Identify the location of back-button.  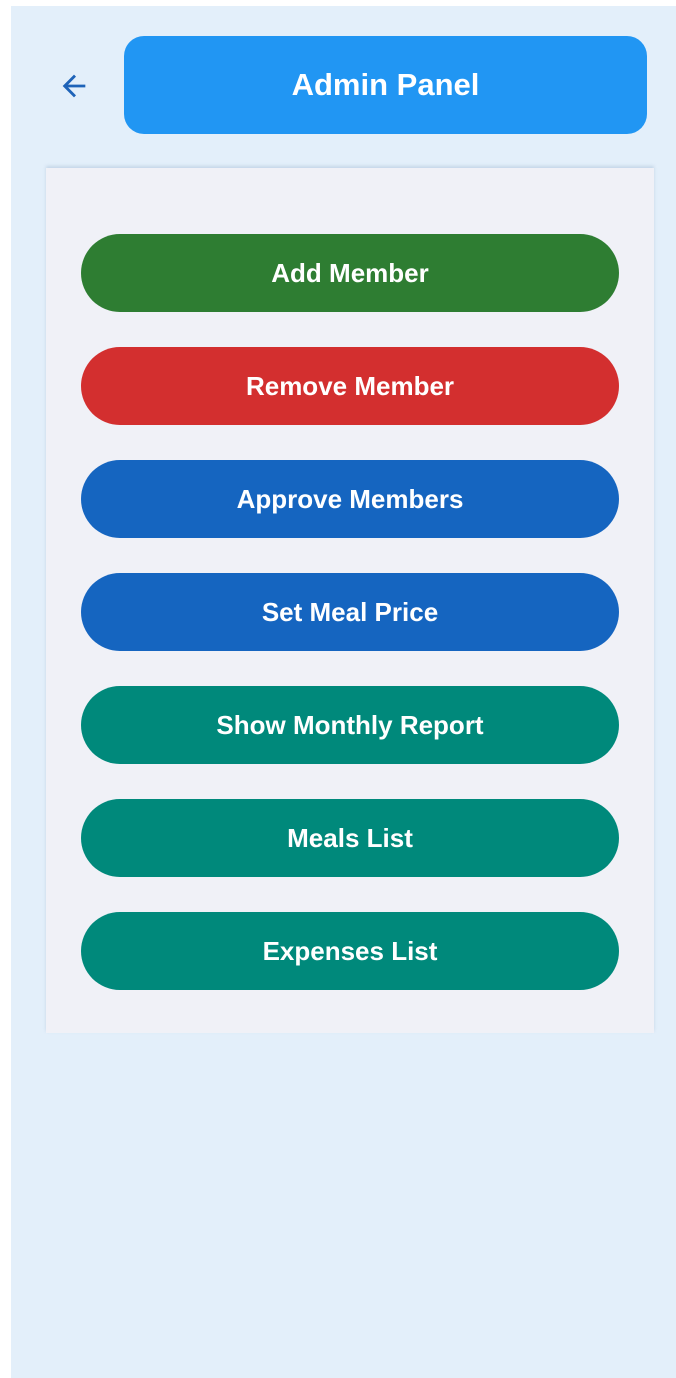
(74, 86).